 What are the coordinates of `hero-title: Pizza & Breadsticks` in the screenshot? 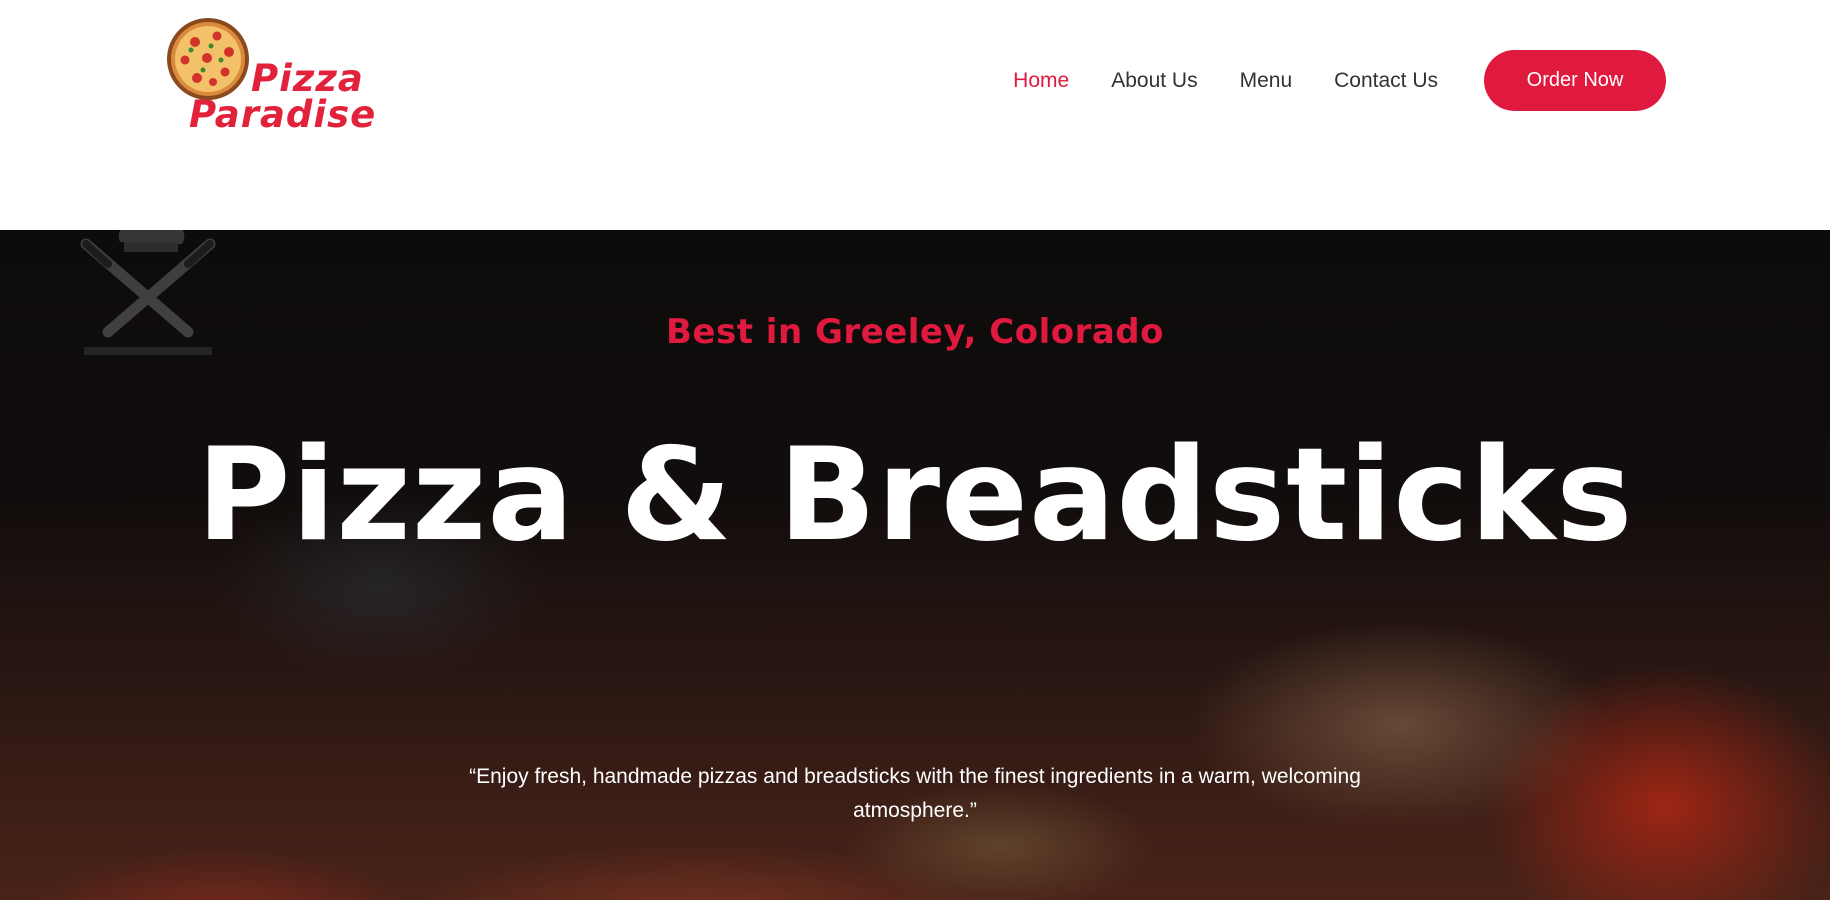 It's located at (915, 495).